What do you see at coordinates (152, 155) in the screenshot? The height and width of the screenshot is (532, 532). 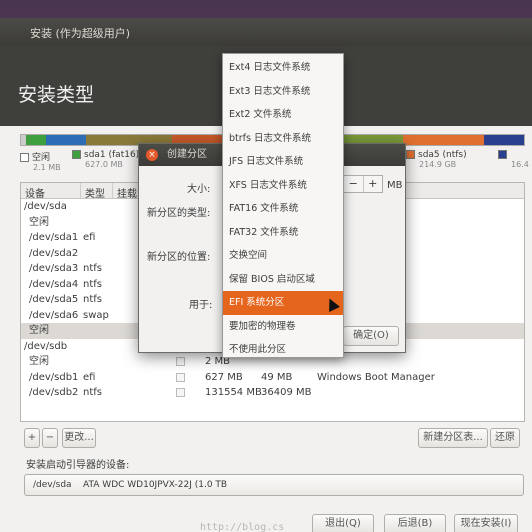 I see `close-icon: ×` at bounding box center [152, 155].